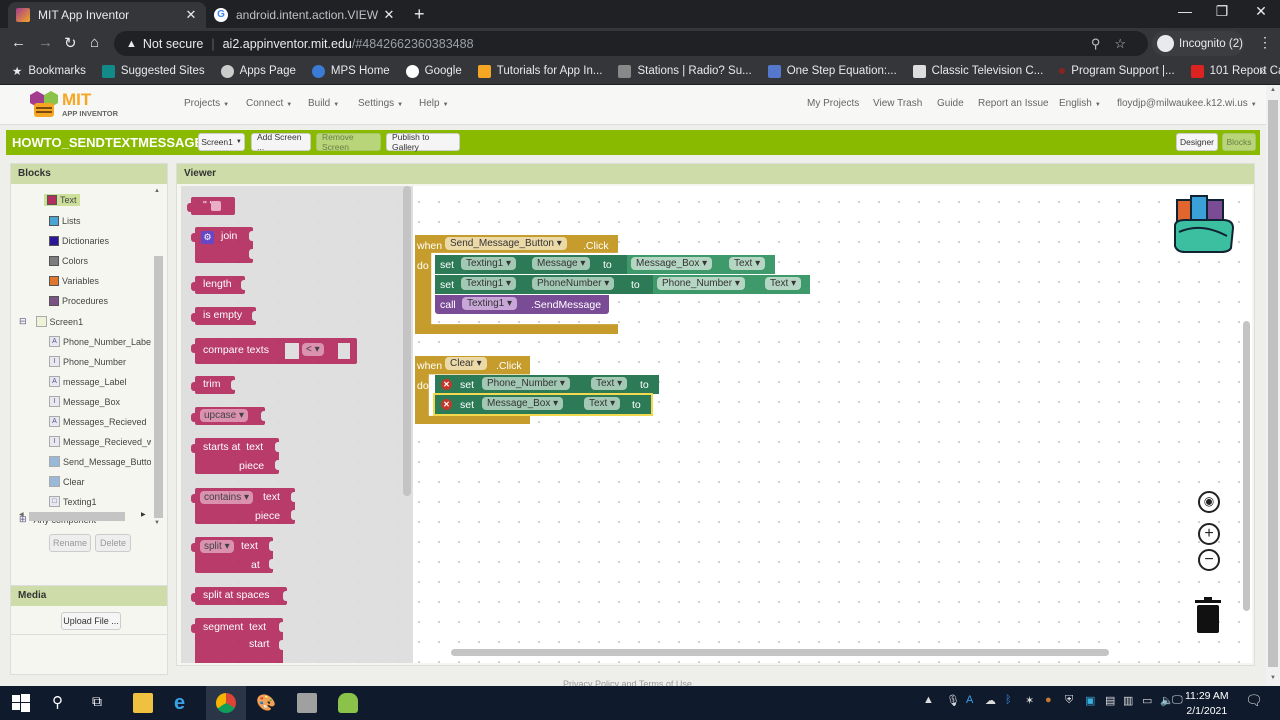 The height and width of the screenshot is (720, 1280). I want to click on tray-app-icon: ▣, so click(1090, 700).